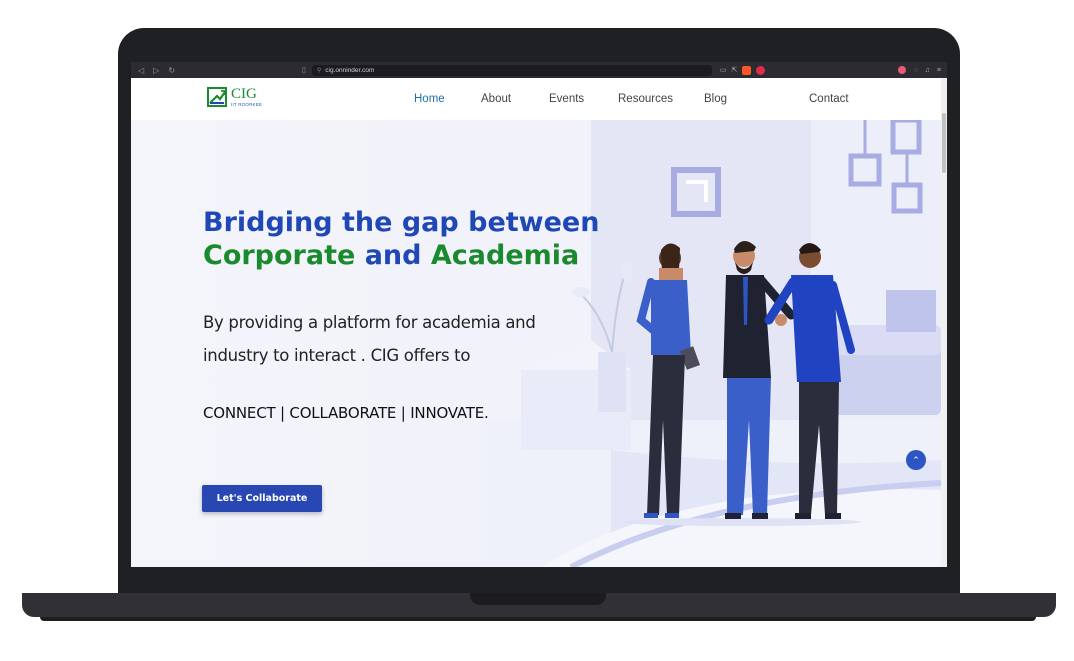 Image resolution: width=1074 pixels, height=661 pixels. What do you see at coordinates (401, 222) in the screenshot?
I see `hero-title-line1: Bridging the gap between` at bounding box center [401, 222].